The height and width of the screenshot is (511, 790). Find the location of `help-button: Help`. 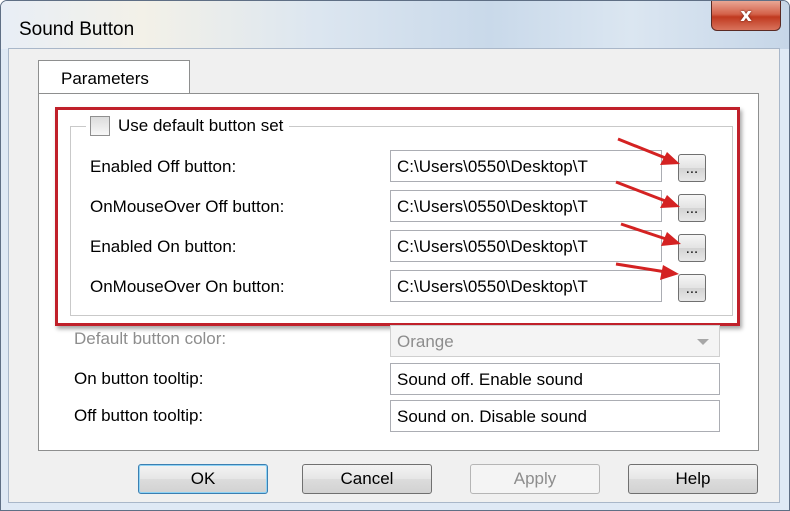

help-button: Help is located at coordinates (693, 479).